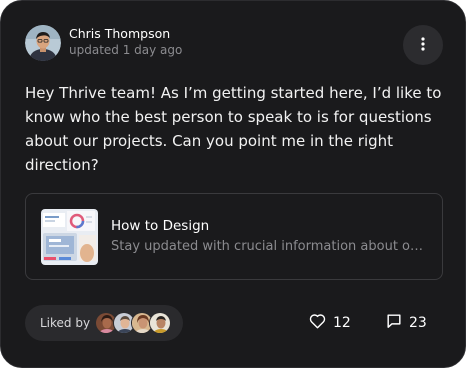 This screenshot has width=466, height=368. What do you see at coordinates (160, 323) in the screenshot?
I see `liker-avatar` at bounding box center [160, 323].